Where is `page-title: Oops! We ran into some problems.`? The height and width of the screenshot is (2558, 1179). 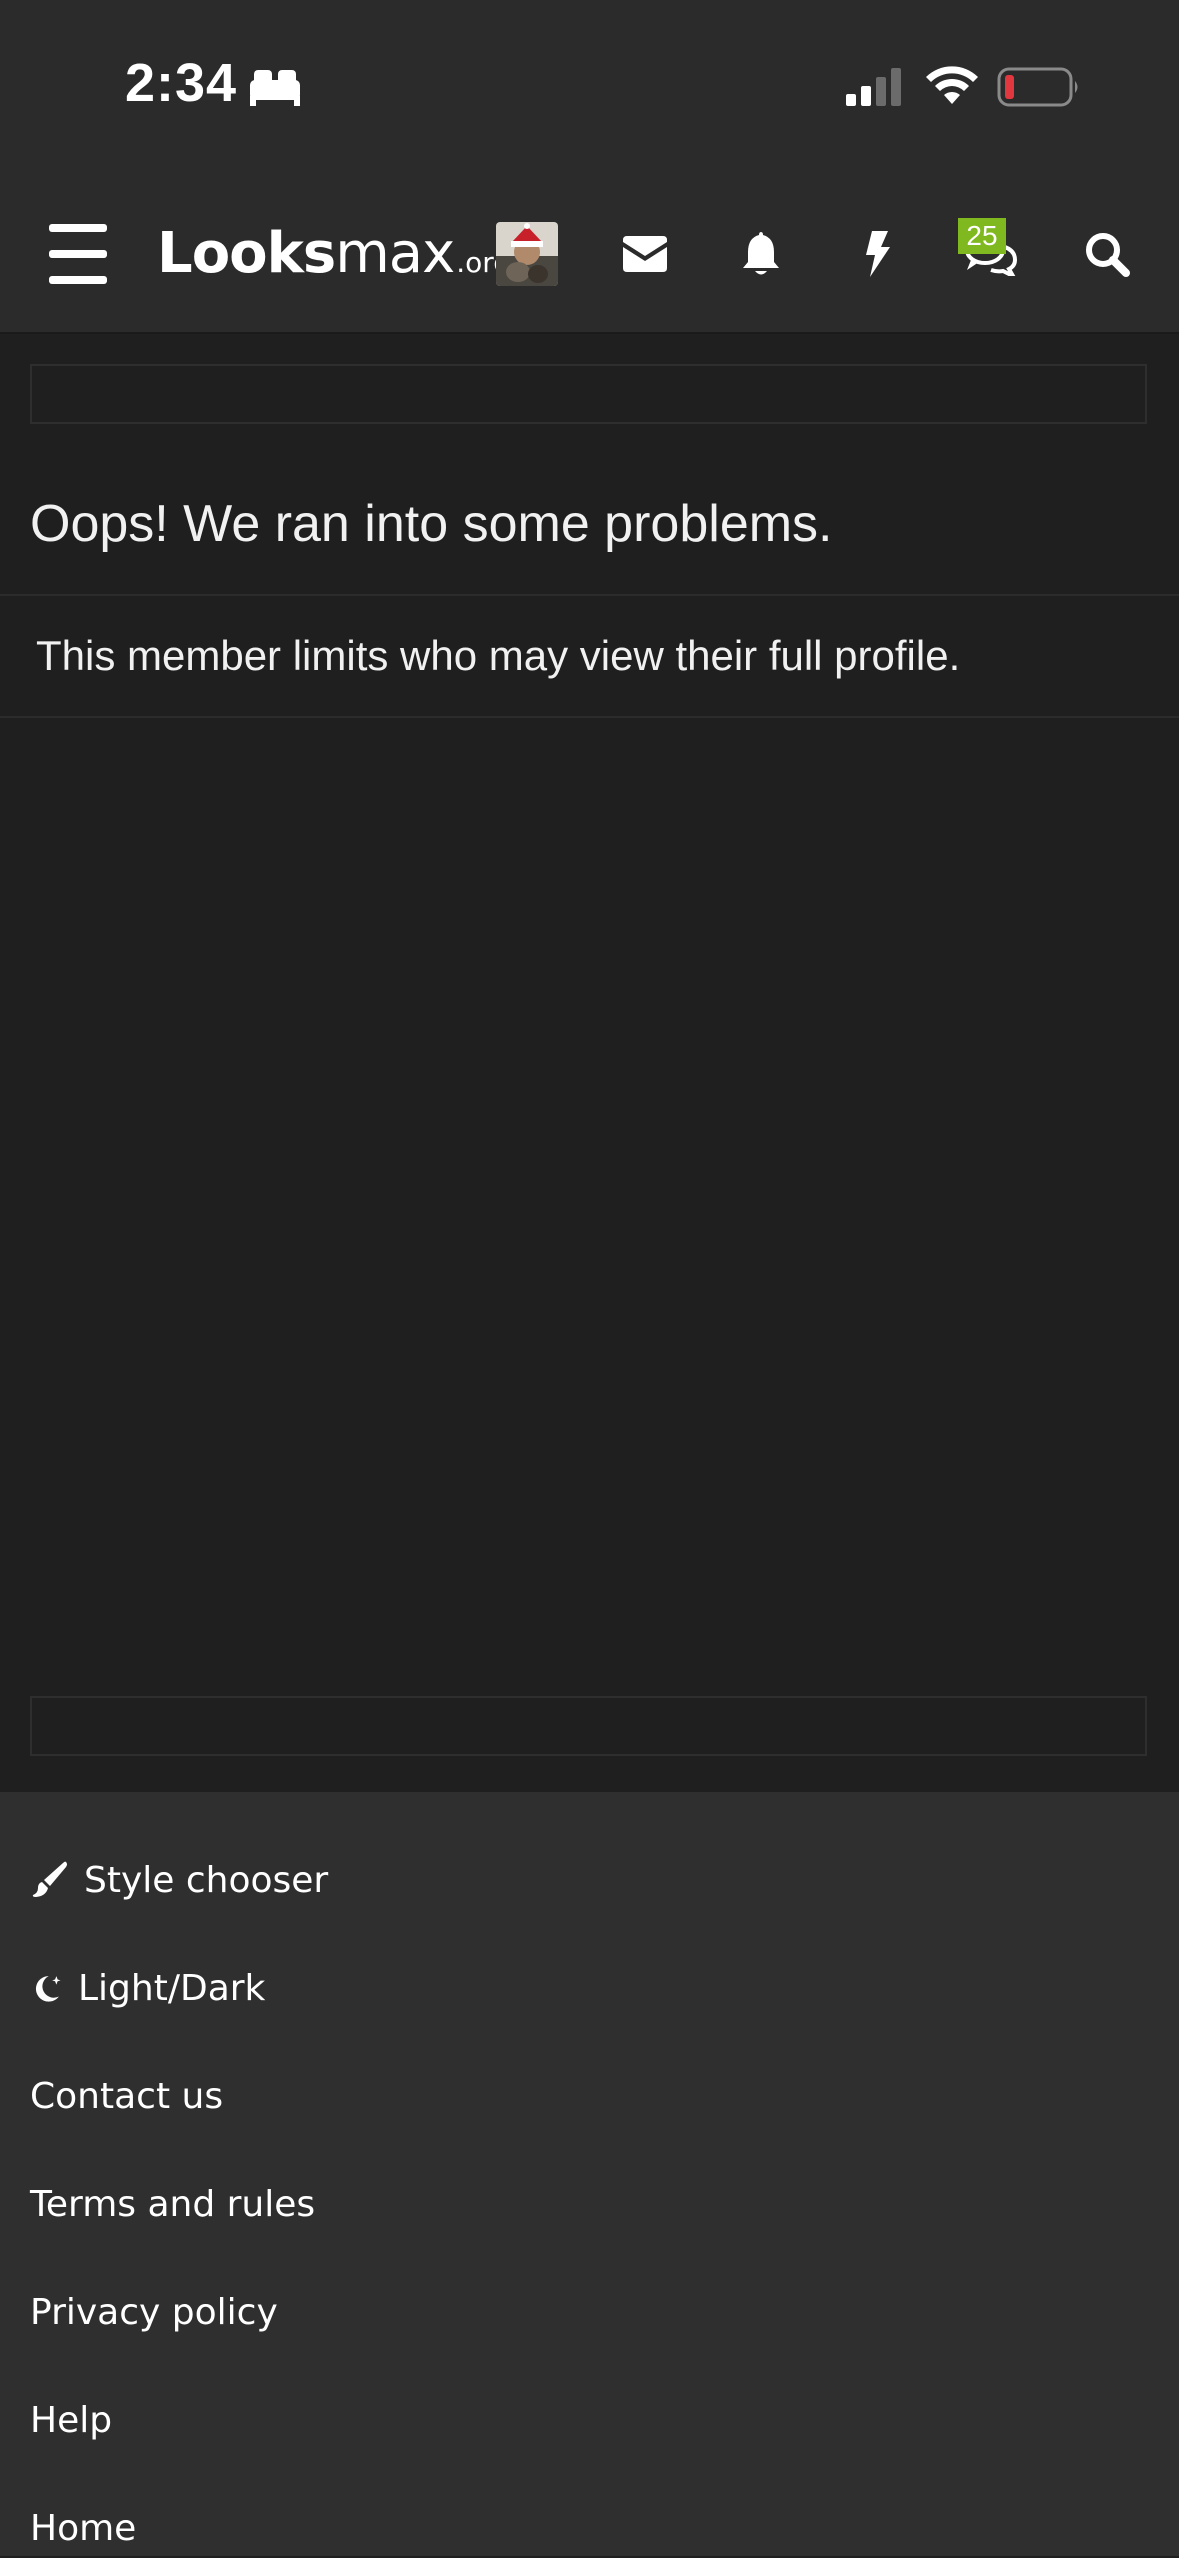 page-title: Oops! We ran into some problems. is located at coordinates (431, 524).